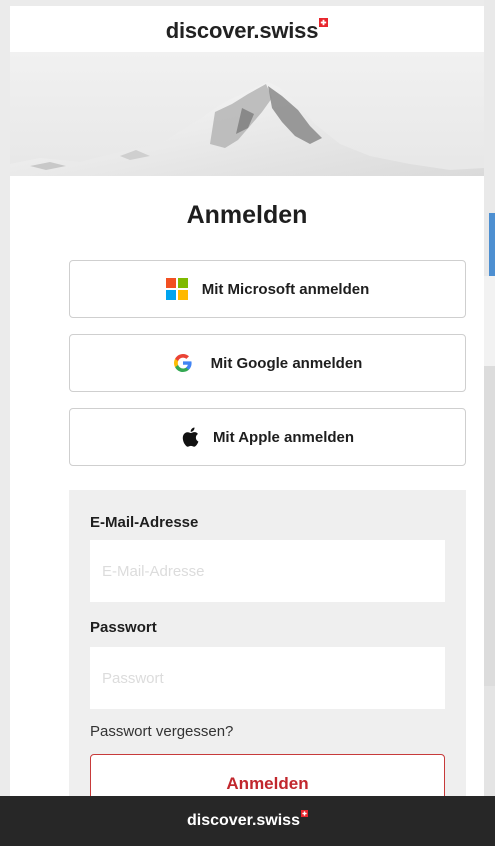 This screenshot has width=495, height=846. What do you see at coordinates (285, 289) in the screenshot?
I see `microsoft-login-label: Mit Microsoft anmelden` at bounding box center [285, 289].